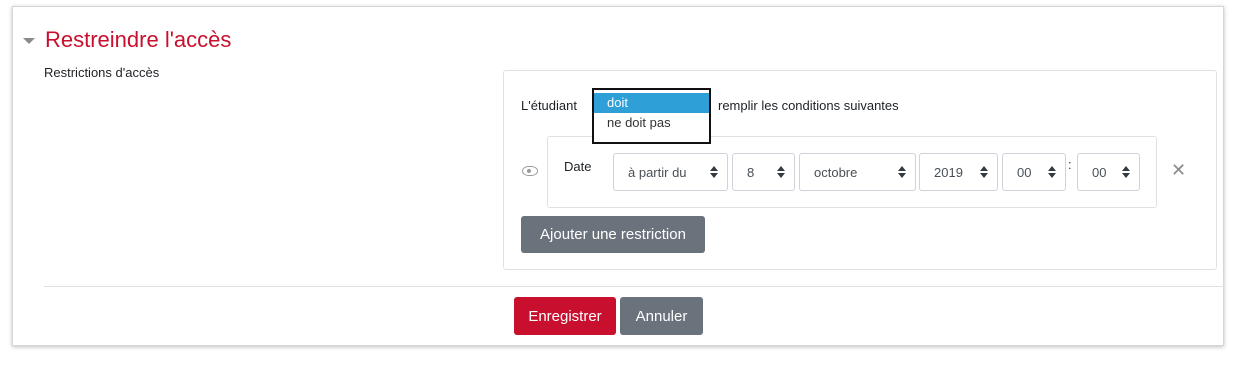 The image size is (1237, 365). Describe the element at coordinates (29, 41) in the screenshot. I see `caret-down-icon` at that location.